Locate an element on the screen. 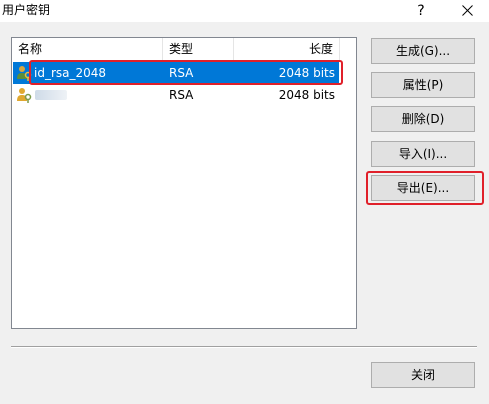 The image size is (489, 404). key-row: RSA 2048 bits is located at coordinates (176, 95).